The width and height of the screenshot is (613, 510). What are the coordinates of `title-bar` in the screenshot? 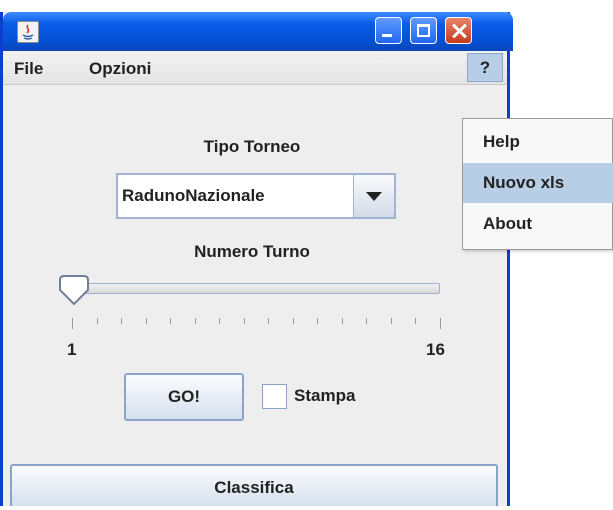 It's located at (258, 31).